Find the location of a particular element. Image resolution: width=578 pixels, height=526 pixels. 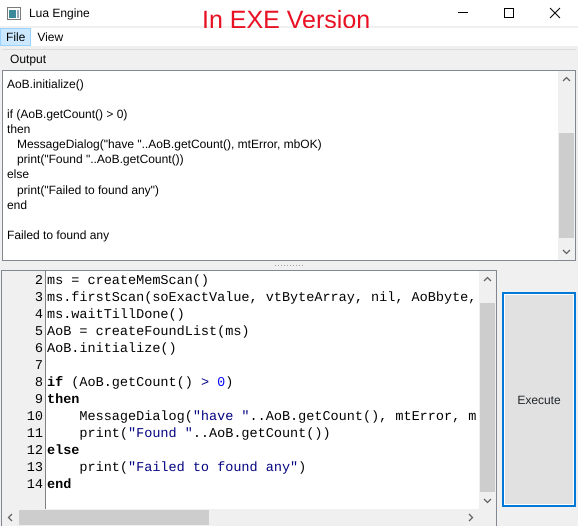

annotation-text: In EXE Version is located at coordinates (286, 20).